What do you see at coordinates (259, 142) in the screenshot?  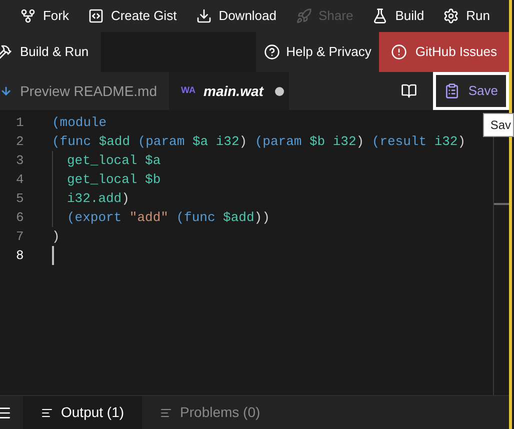 I see `code-line: (func $add (param $a i32) (param $b i32) (result i32)` at bounding box center [259, 142].